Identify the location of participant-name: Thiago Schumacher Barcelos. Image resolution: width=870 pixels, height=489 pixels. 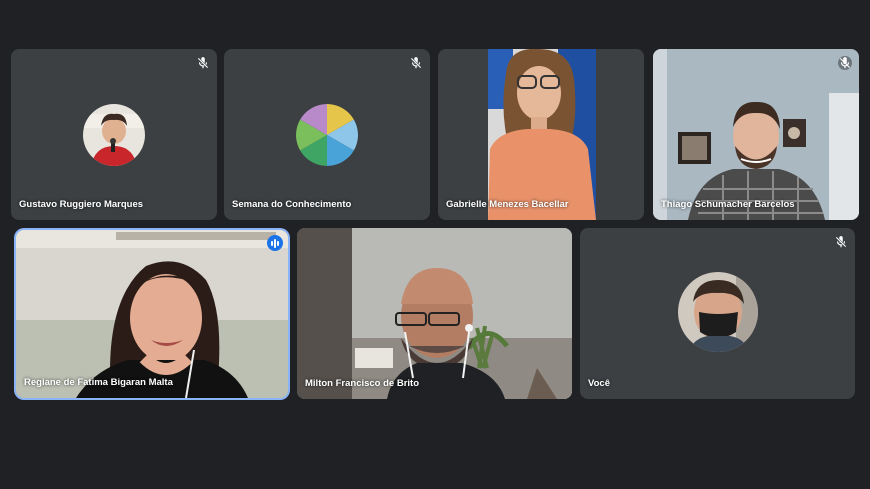
(728, 204).